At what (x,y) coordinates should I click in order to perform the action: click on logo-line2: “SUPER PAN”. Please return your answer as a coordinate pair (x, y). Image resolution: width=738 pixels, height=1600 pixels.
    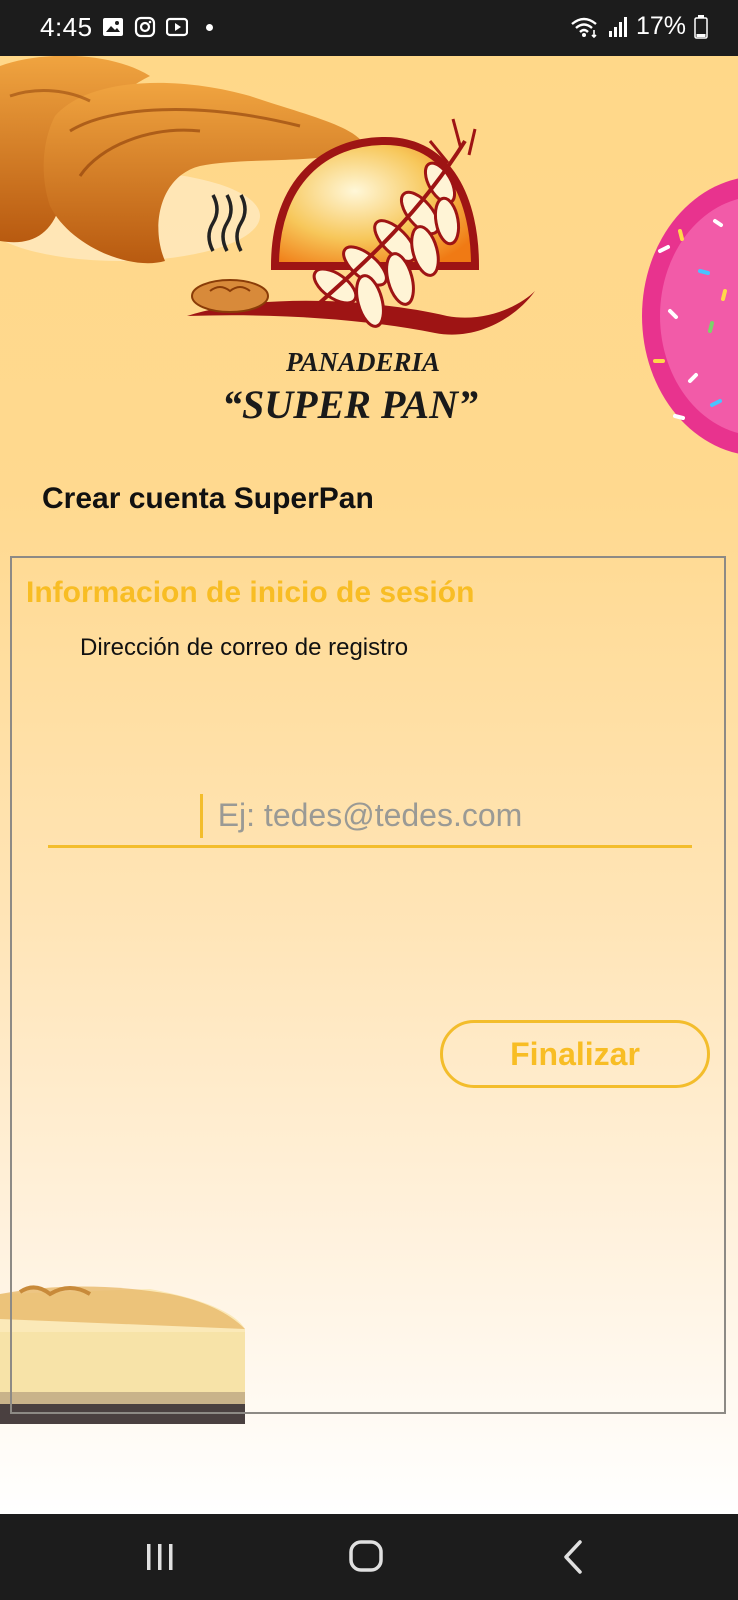
    Looking at the image, I should click on (350, 404).